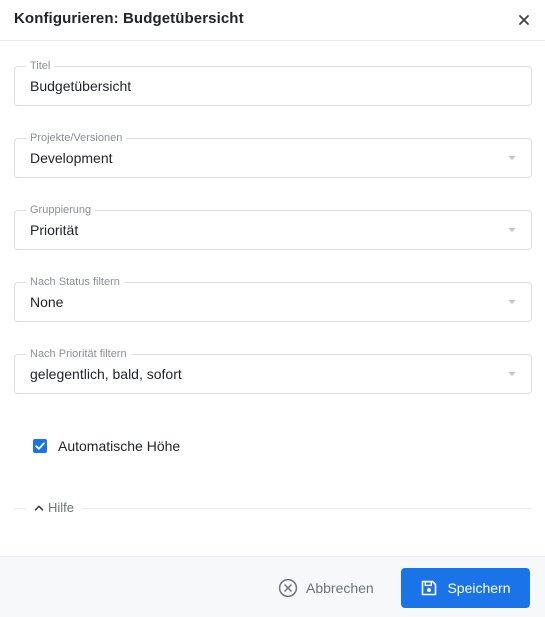 The height and width of the screenshot is (617, 545). What do you see at coordinates (39, 508) in the screenshot?
I see `chevron-up-icon` at bounding box center [39, 508].